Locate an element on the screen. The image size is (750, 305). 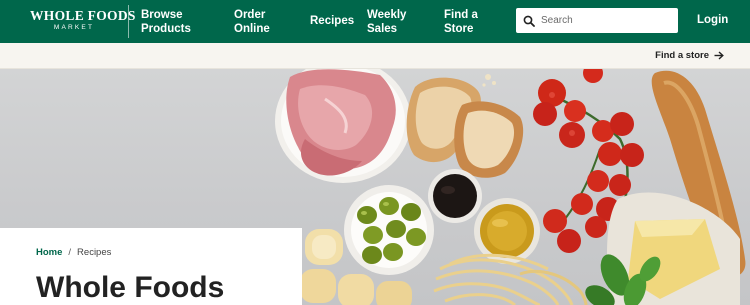
nav-label-line1: Browse is located at coordinates (162, 15).